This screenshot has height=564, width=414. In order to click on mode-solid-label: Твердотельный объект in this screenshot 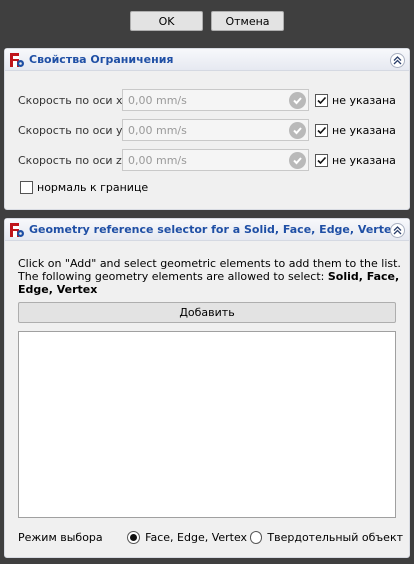, I will do `click(335, 537)`.